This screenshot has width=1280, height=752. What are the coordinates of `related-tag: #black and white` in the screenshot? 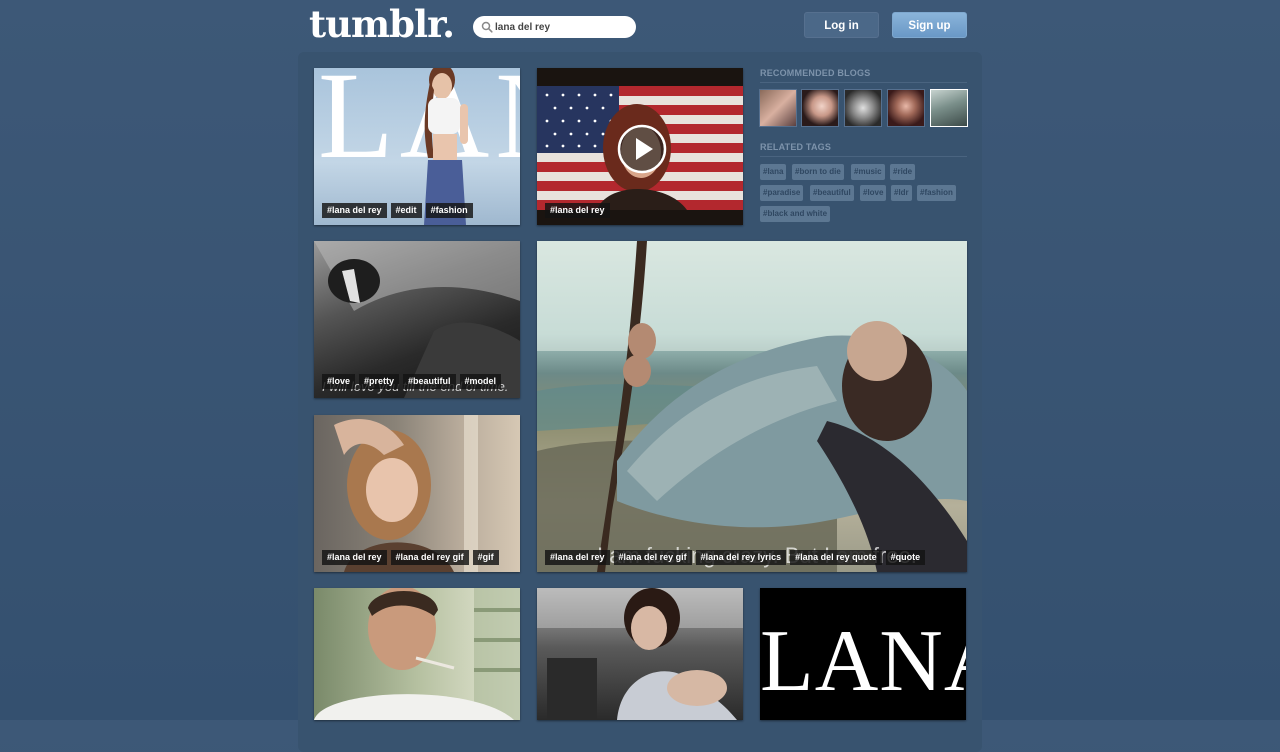 It's located at (795, 214).